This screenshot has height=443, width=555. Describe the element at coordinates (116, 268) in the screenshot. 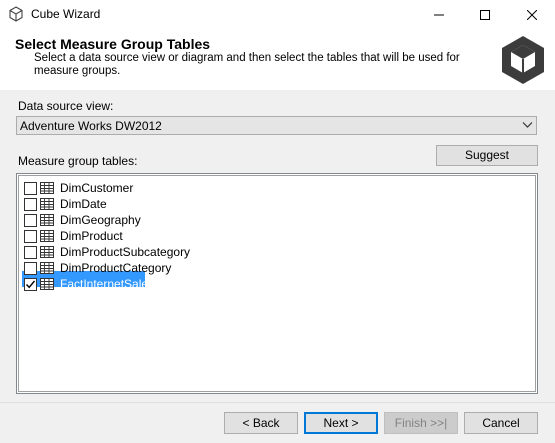

I see `list-item-label: DimProductCategory` at that location.